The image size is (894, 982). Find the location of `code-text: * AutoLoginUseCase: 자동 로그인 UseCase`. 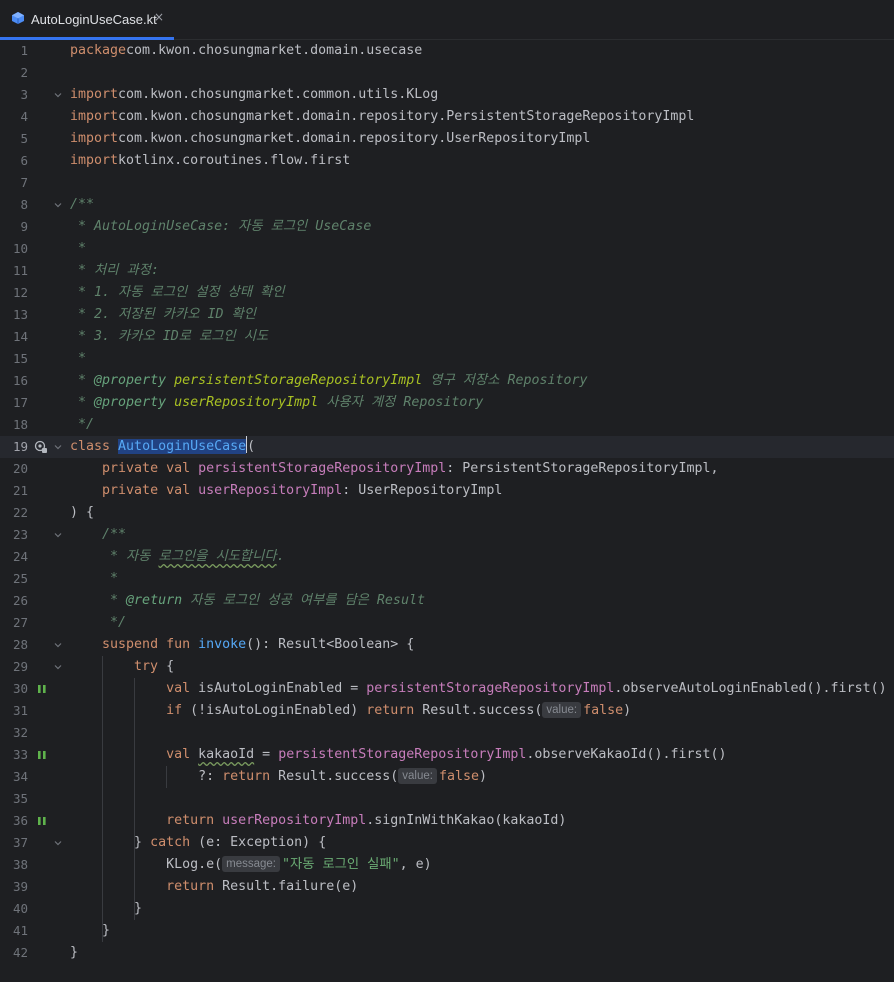

code-text: * AutoLoginUseCase: 자동 로그인 UseCase is located at coordinates (220, 227).